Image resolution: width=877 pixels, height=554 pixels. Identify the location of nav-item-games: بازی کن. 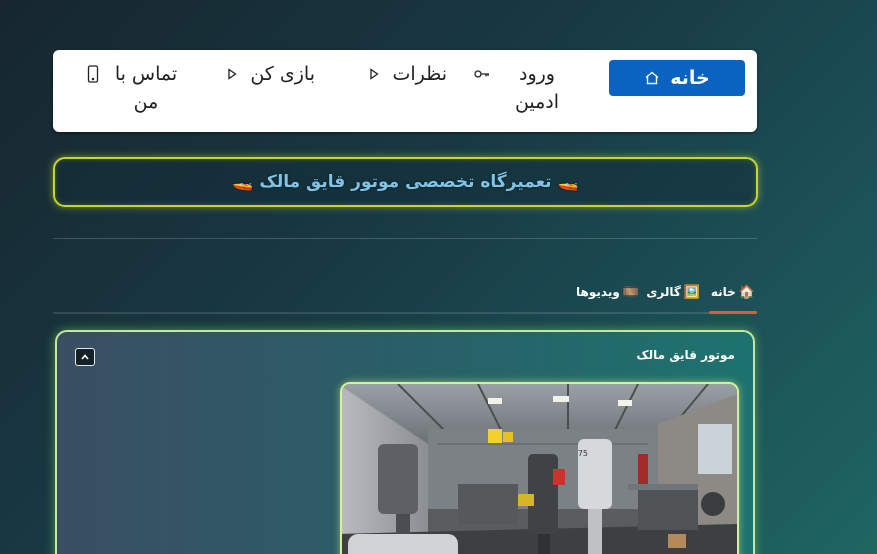
(260, 78).